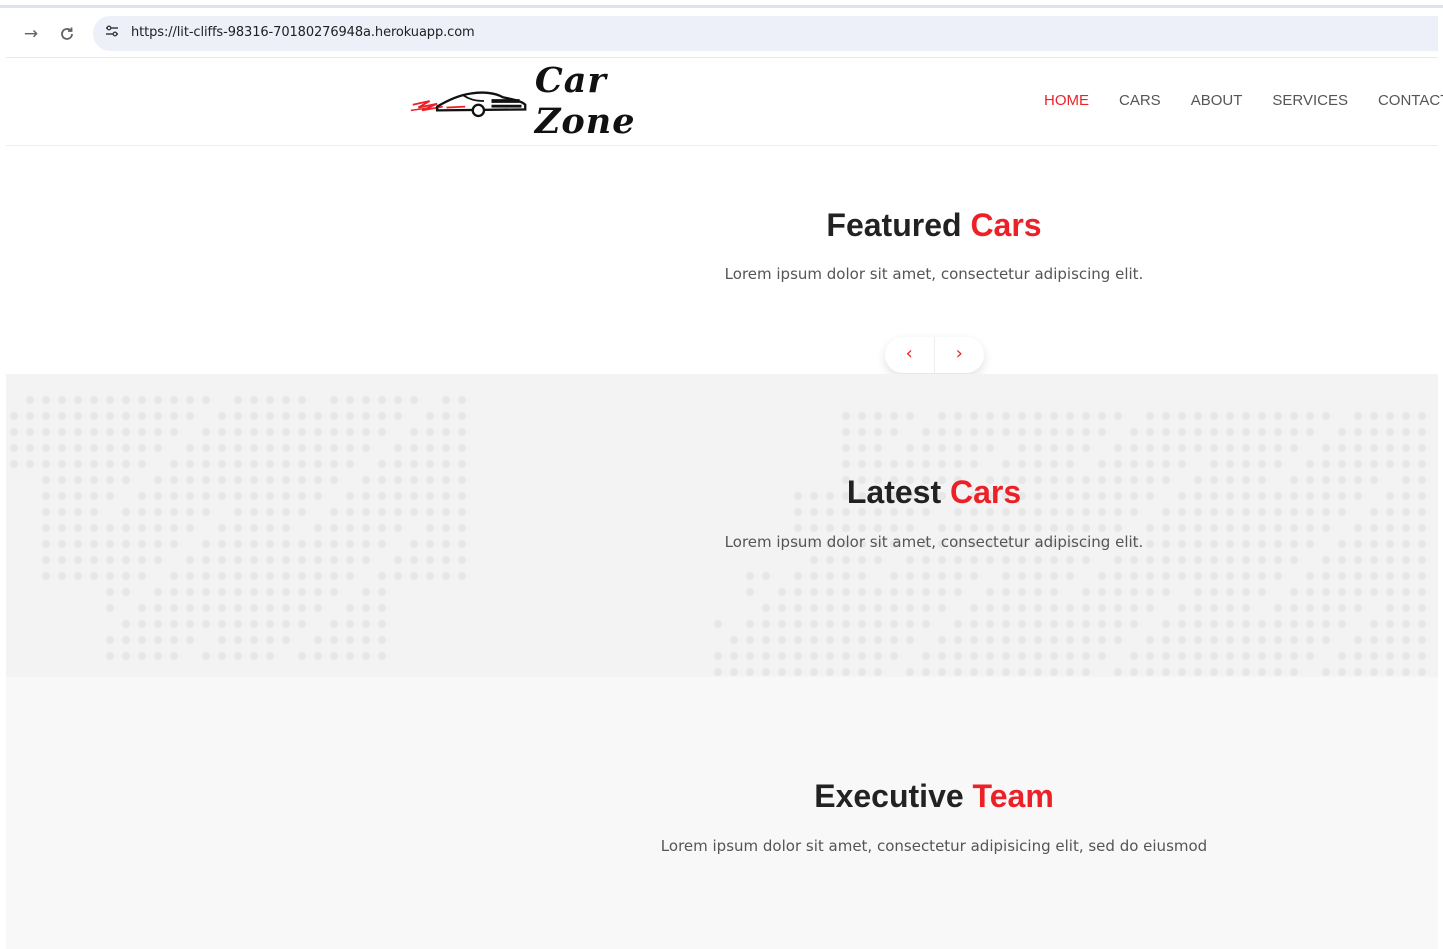 This screenshot has height=949, width=1443. Describe the element at coordinates (910, 355) in the screenshot. I see `carousel-prev-button: ‹` at that location.